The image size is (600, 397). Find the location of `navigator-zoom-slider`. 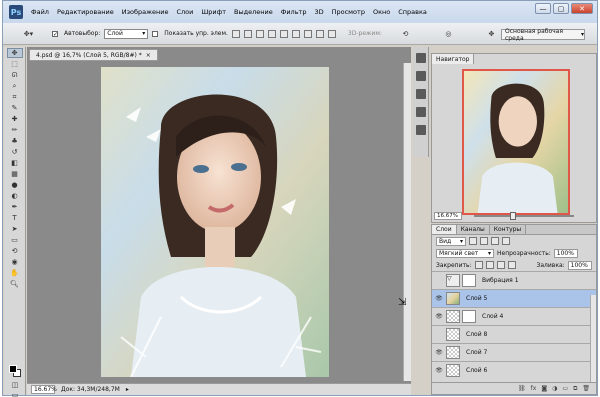

navigator-zoom-slider is located at coordinates (524, 216).